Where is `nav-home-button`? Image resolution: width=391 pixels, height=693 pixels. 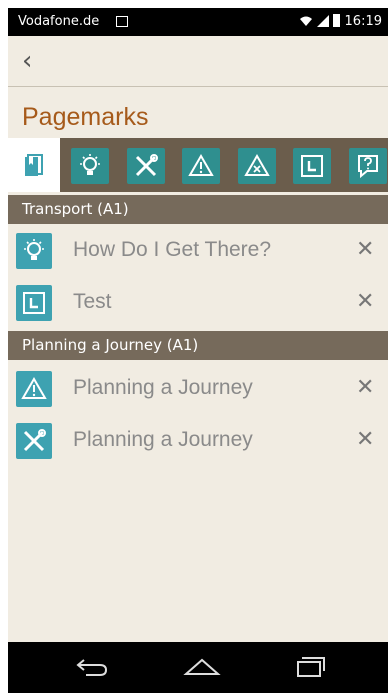
nav-home-button is located at coordinates (202, 667).